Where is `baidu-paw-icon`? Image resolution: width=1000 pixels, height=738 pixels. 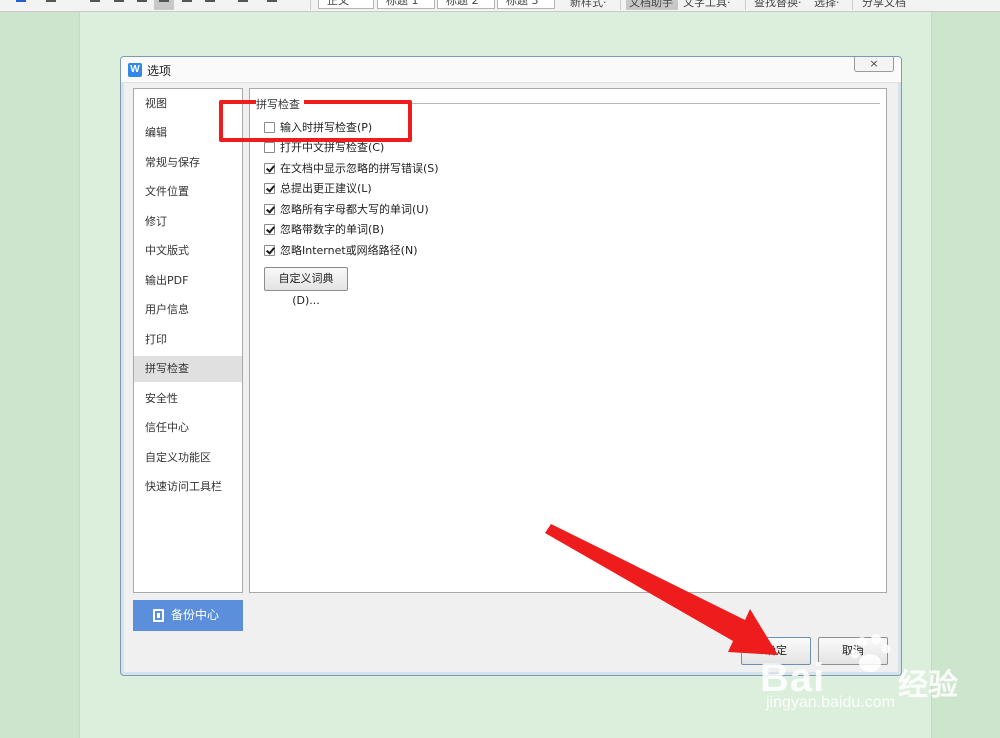
baidu-paw-icon is located at coordinates (870, 653).